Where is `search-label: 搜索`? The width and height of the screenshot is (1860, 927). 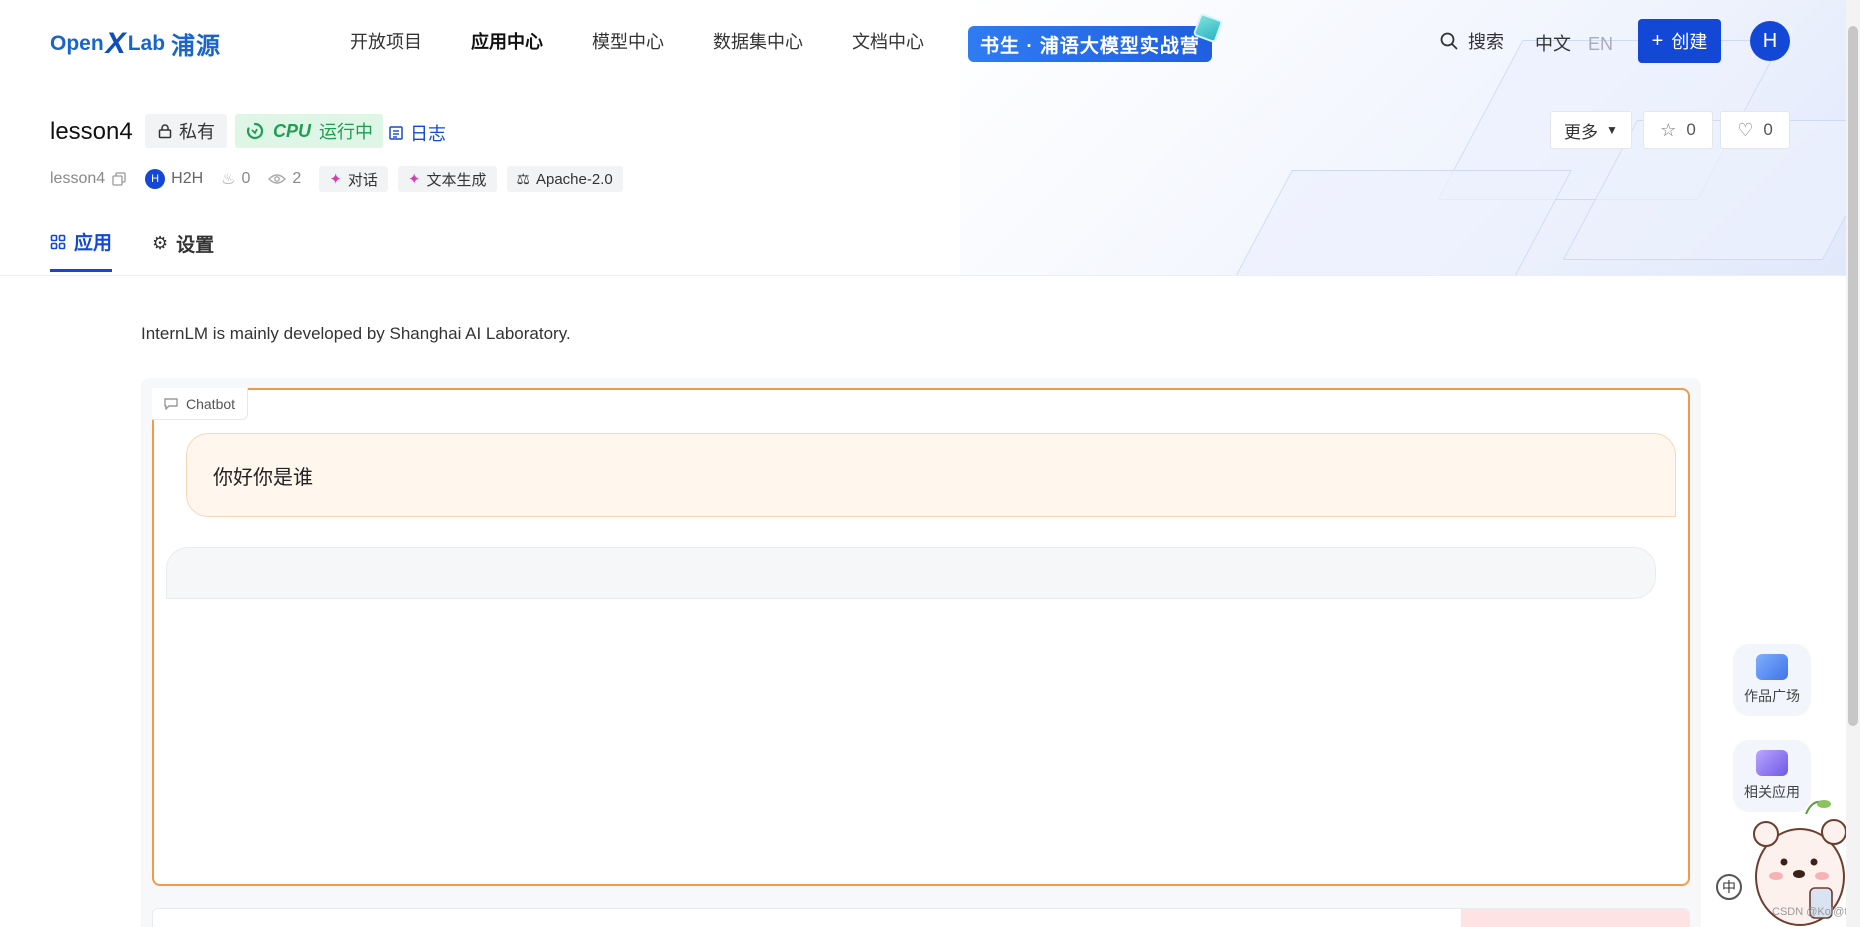 search-label: 搜索 is located at coordinates (1486, 42).